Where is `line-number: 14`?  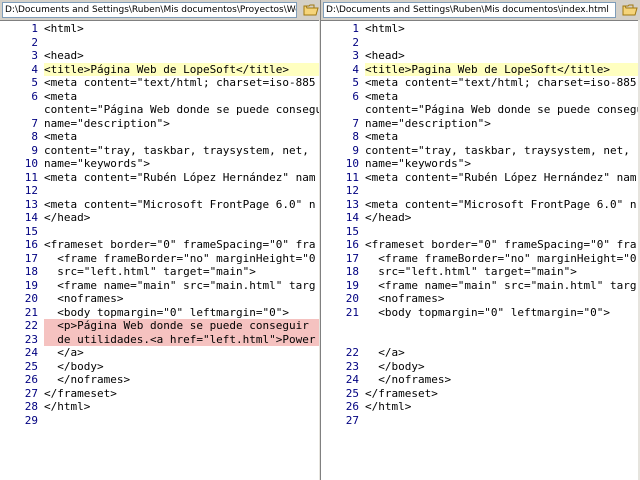 line-number: 14 is located at coordinates (31, 217).